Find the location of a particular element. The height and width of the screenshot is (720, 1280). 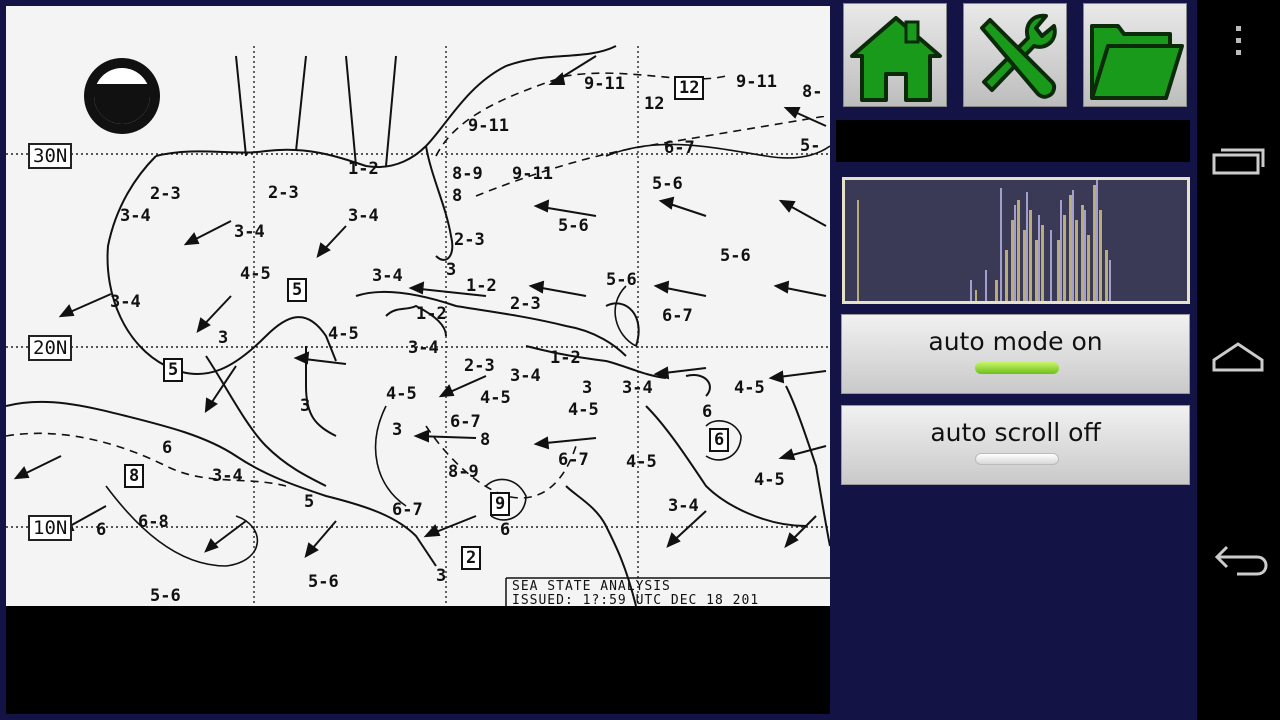

sea-state-label: 6-8 is located at coordinates (153, 522).